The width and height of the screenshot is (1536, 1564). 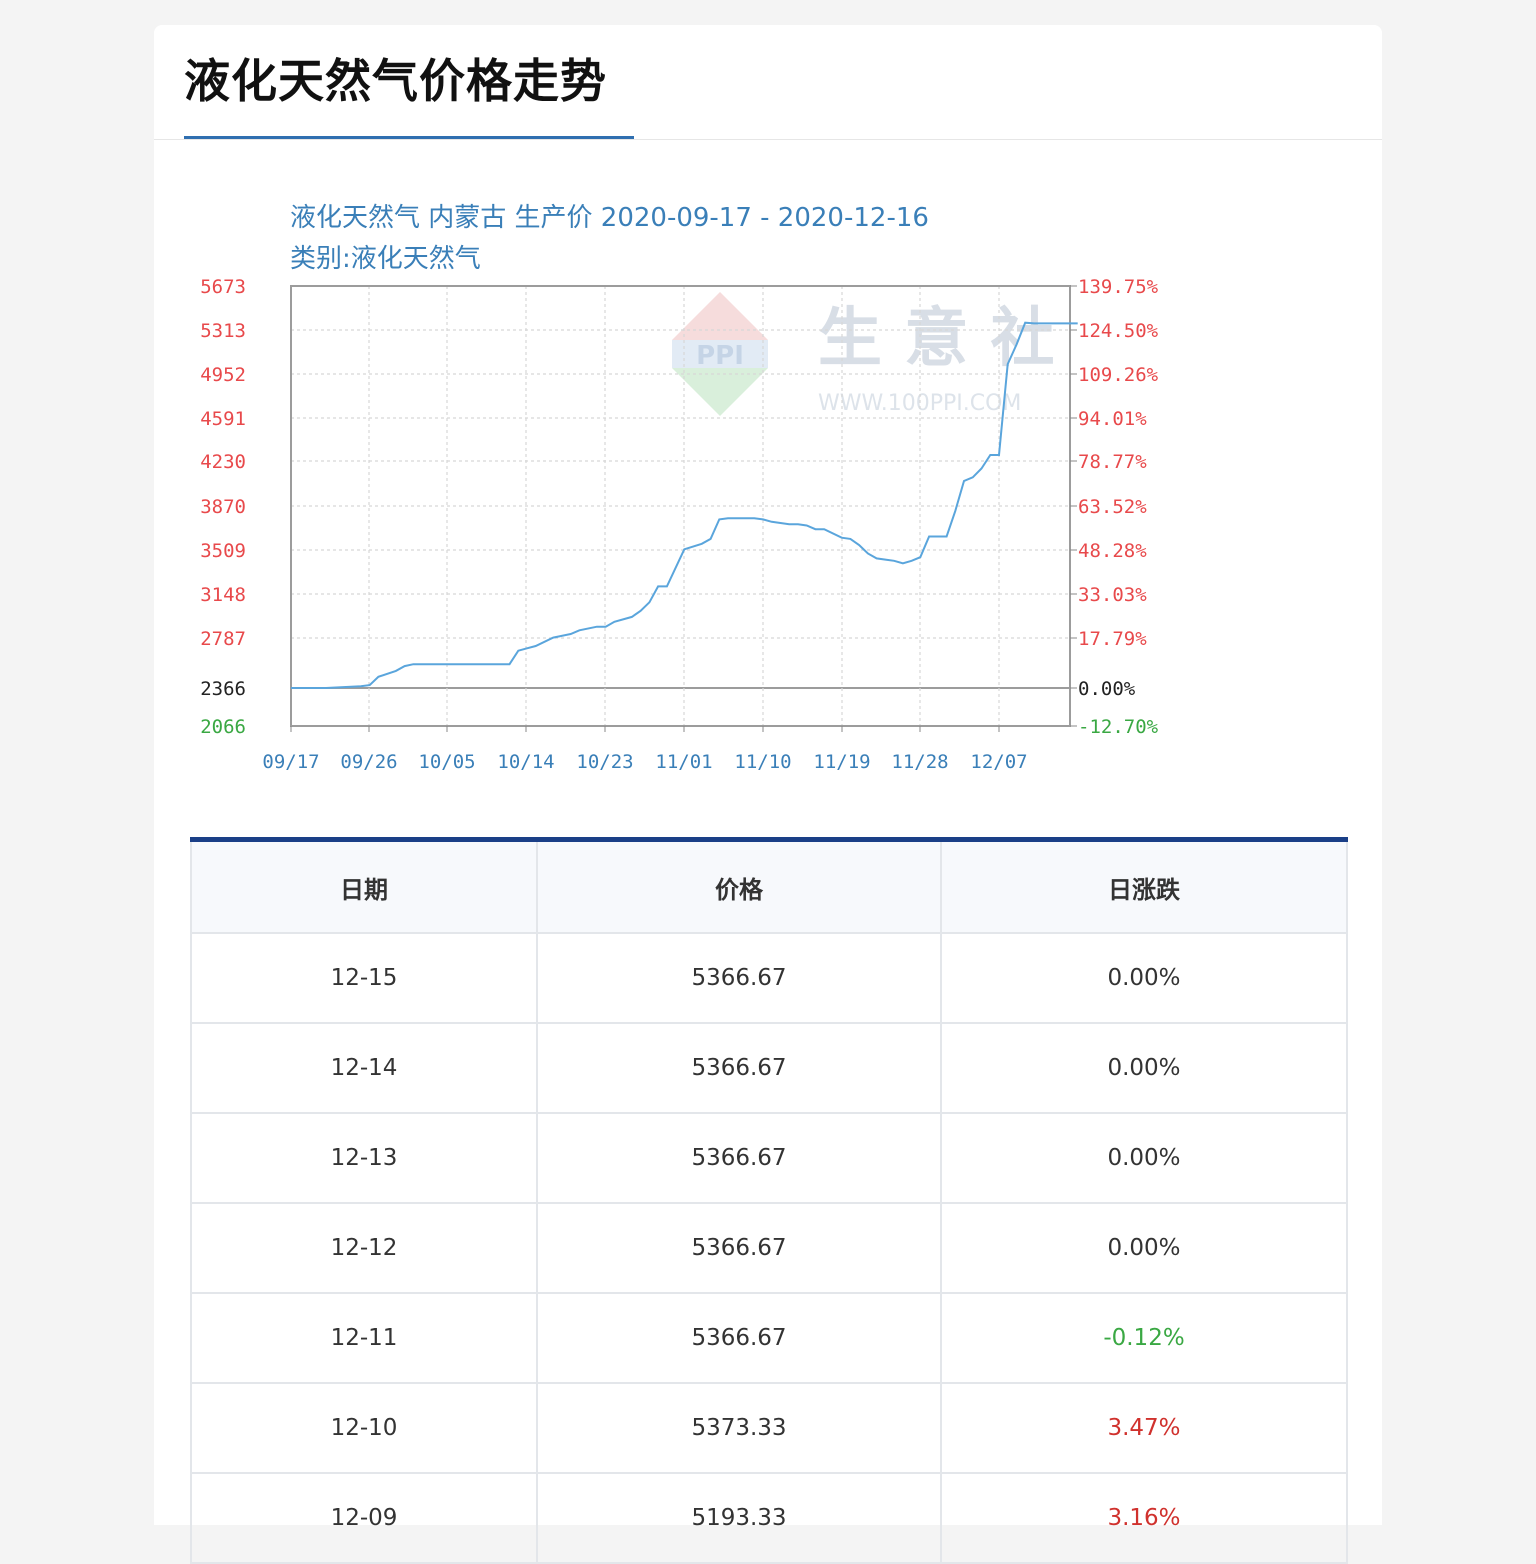 What do you see at coordinates (998, 762) in the screenshot?
I see `x-tick-label: 12/07` at bounding box center [998, 762].